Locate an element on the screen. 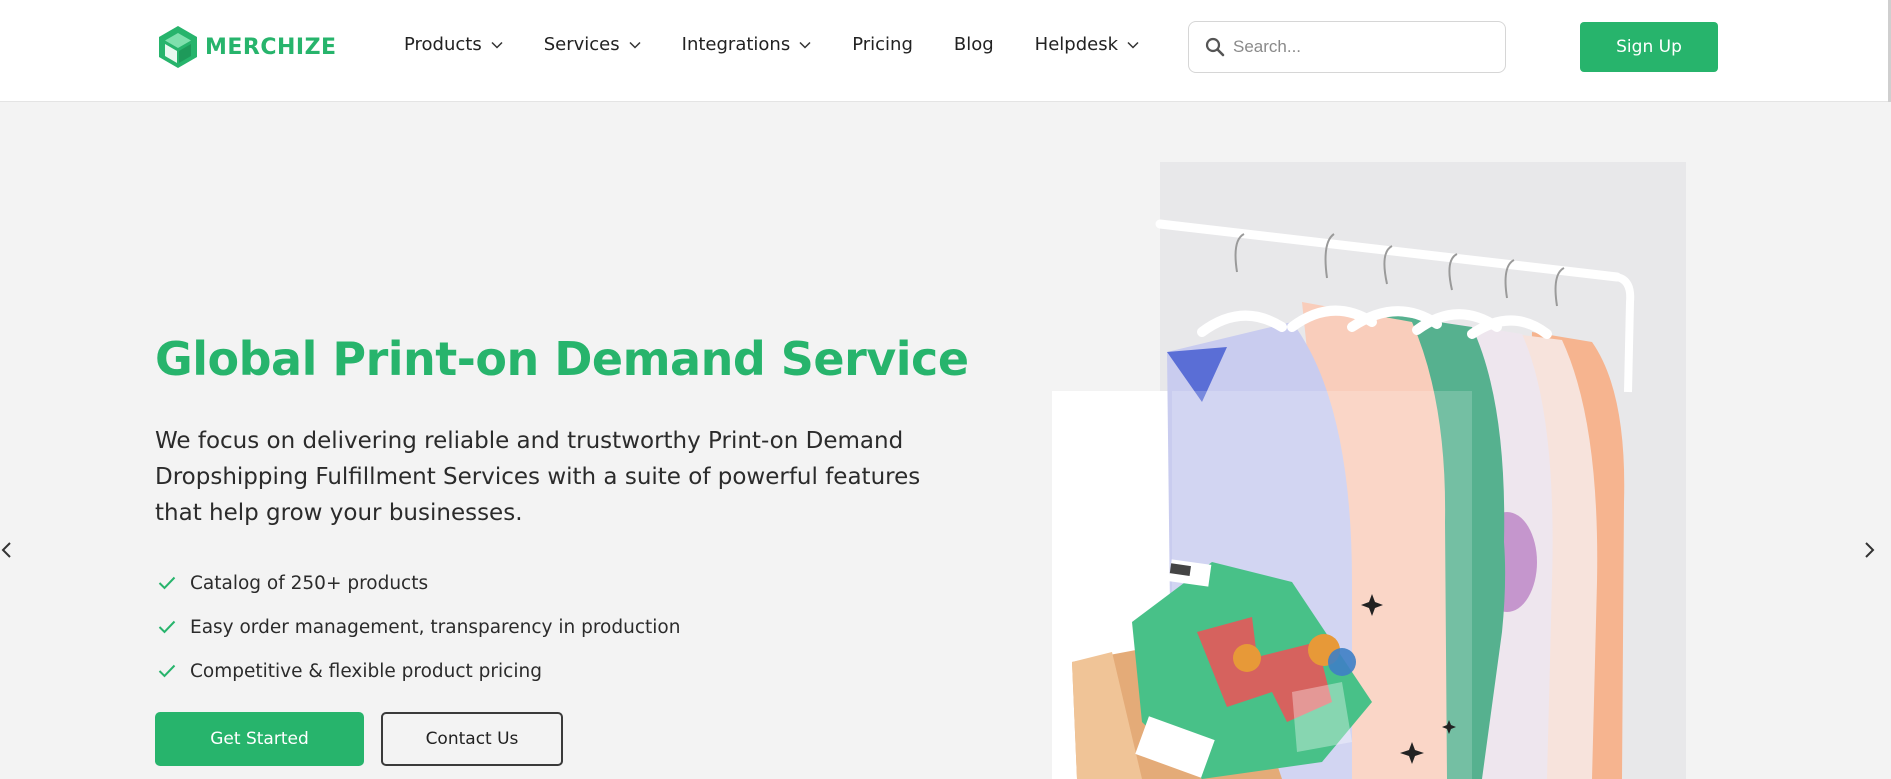 This screenshot has width=1891, height=779. brand-name: MERCHIZE is located at coordinates (271, 47).